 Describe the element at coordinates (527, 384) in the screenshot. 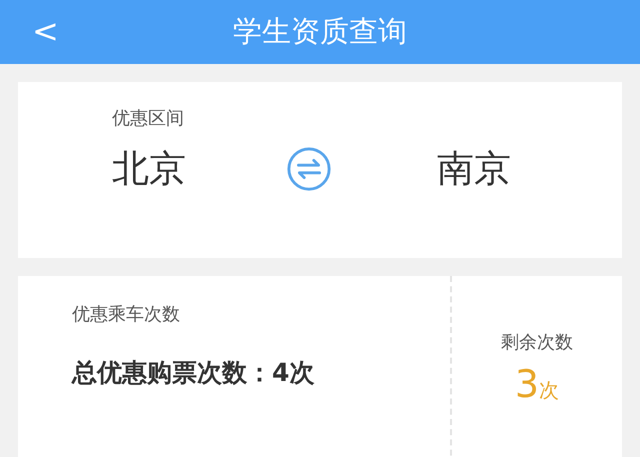

I see `remaining-count: 3` at that location.